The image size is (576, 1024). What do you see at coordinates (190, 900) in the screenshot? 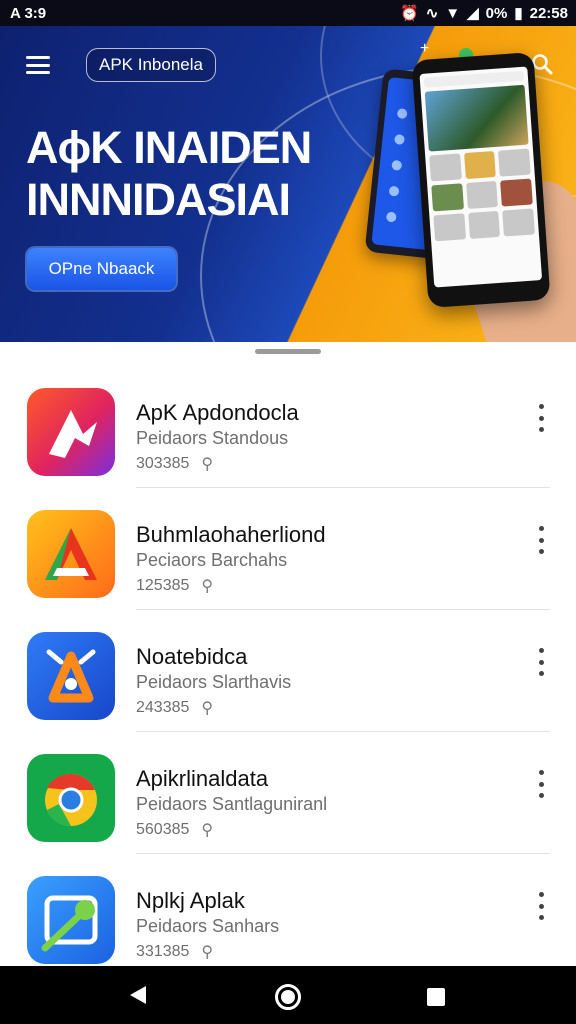
I see `app-name: Nplkj Aplak` at bounding box center [190, 900].